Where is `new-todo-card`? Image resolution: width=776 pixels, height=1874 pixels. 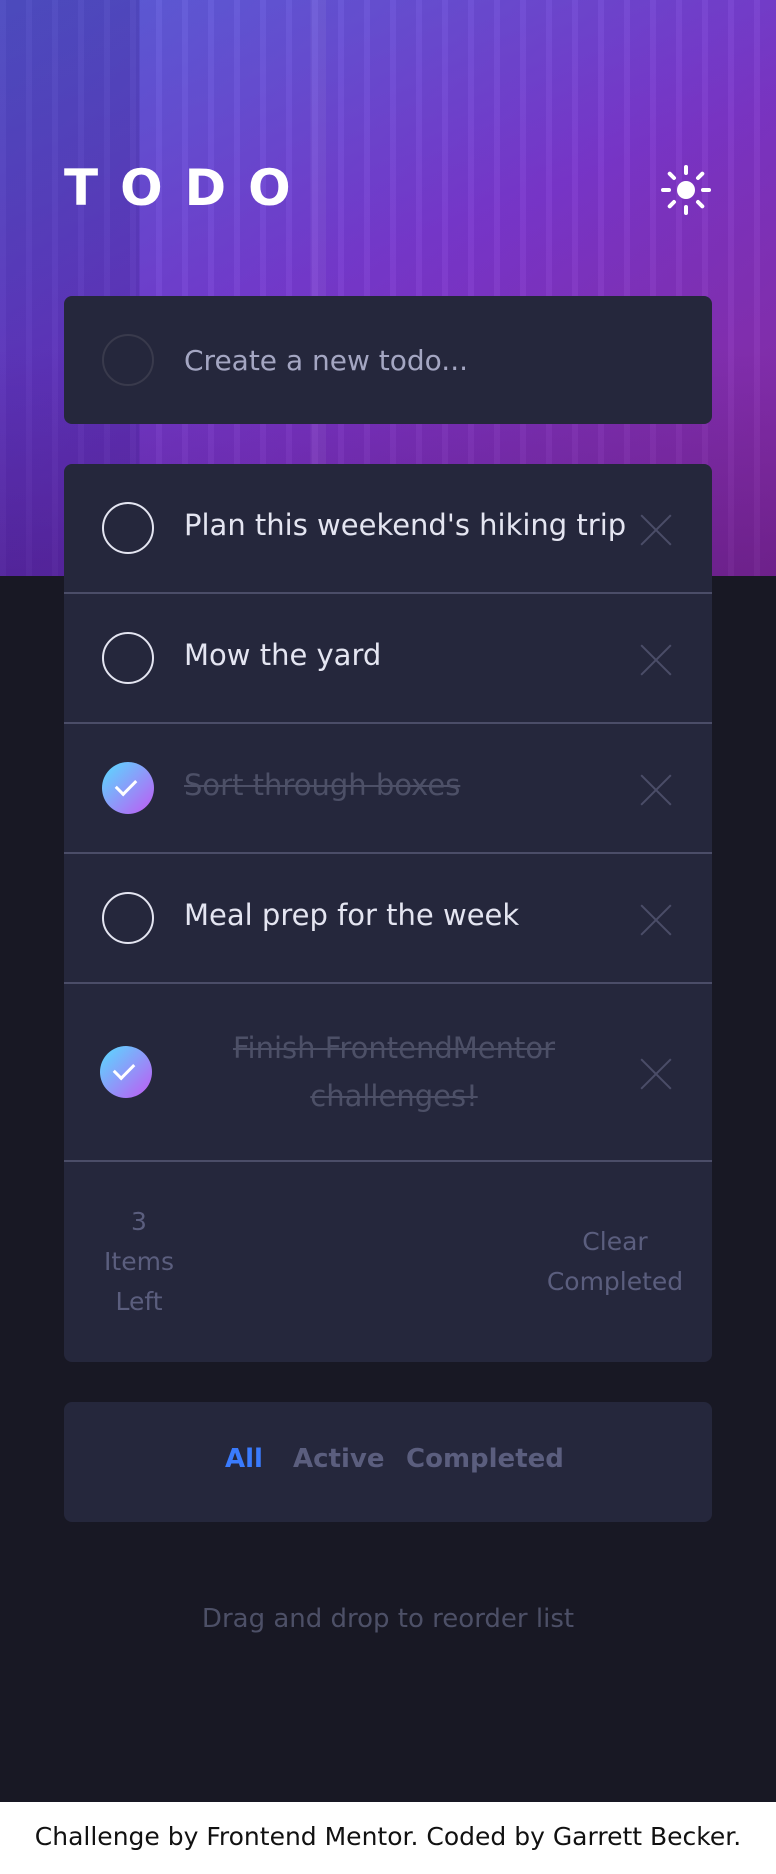
new-todo-card is located at coordinates (388, 360).